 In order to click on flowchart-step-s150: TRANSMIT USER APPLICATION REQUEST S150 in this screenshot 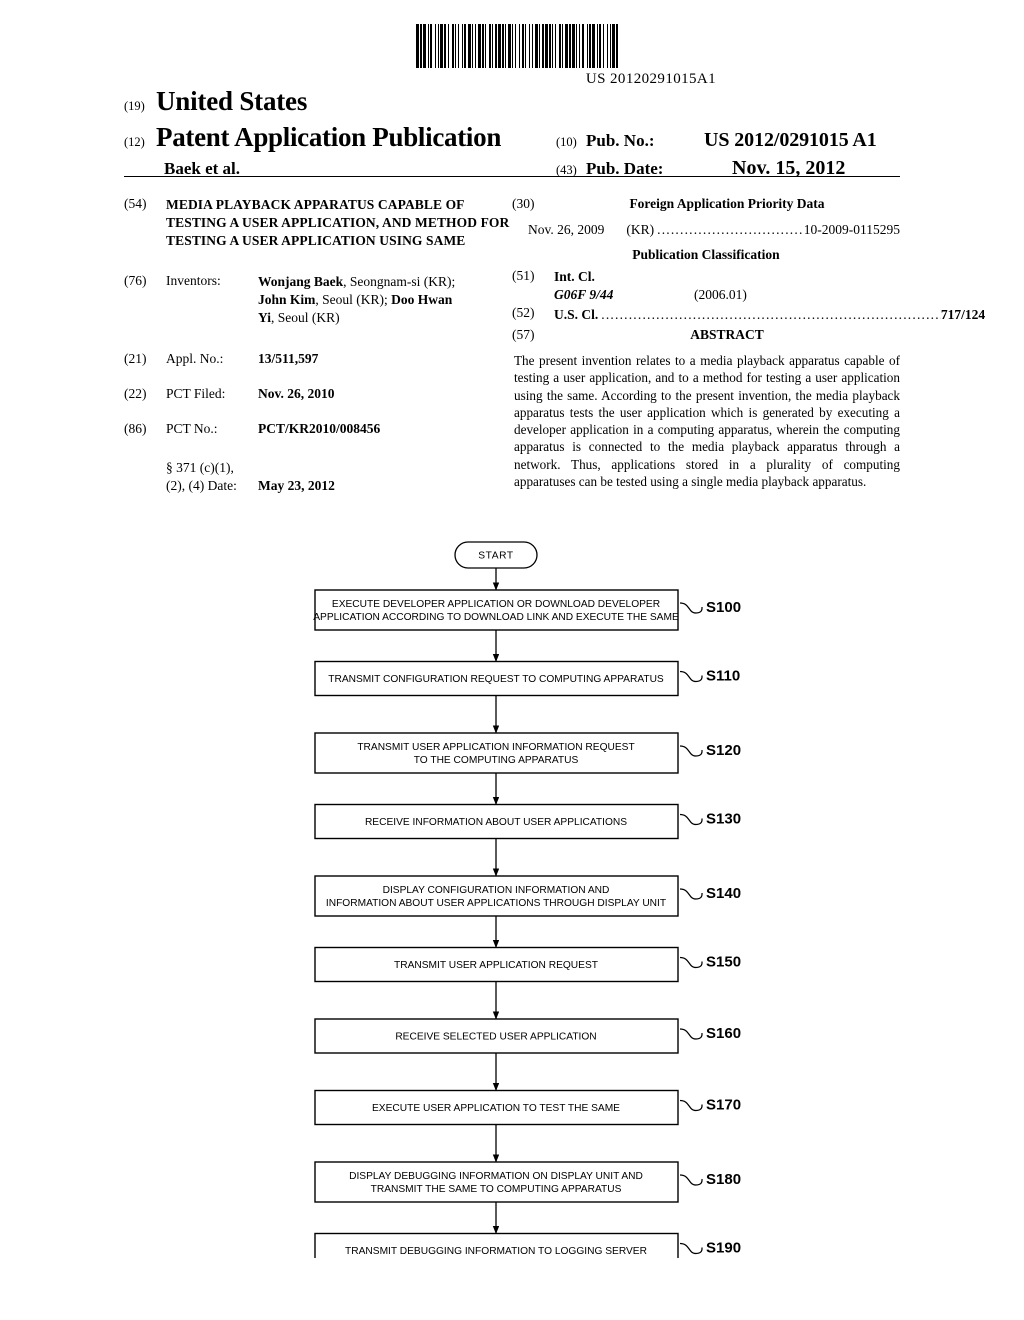, I will do `click(527, 964)`.